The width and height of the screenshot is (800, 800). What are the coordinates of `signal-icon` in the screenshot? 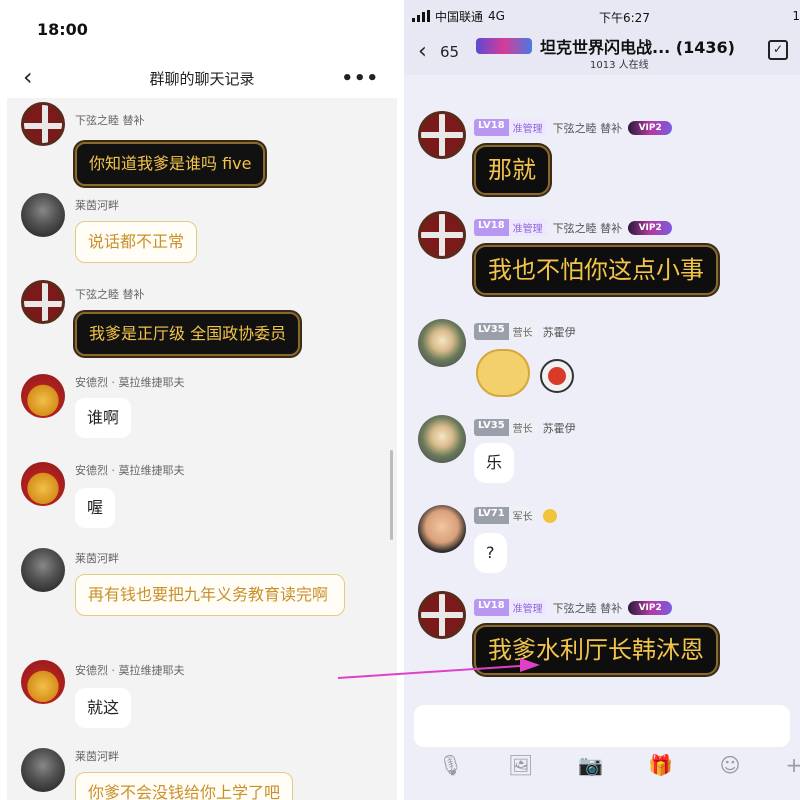 It's located at (421, 16).